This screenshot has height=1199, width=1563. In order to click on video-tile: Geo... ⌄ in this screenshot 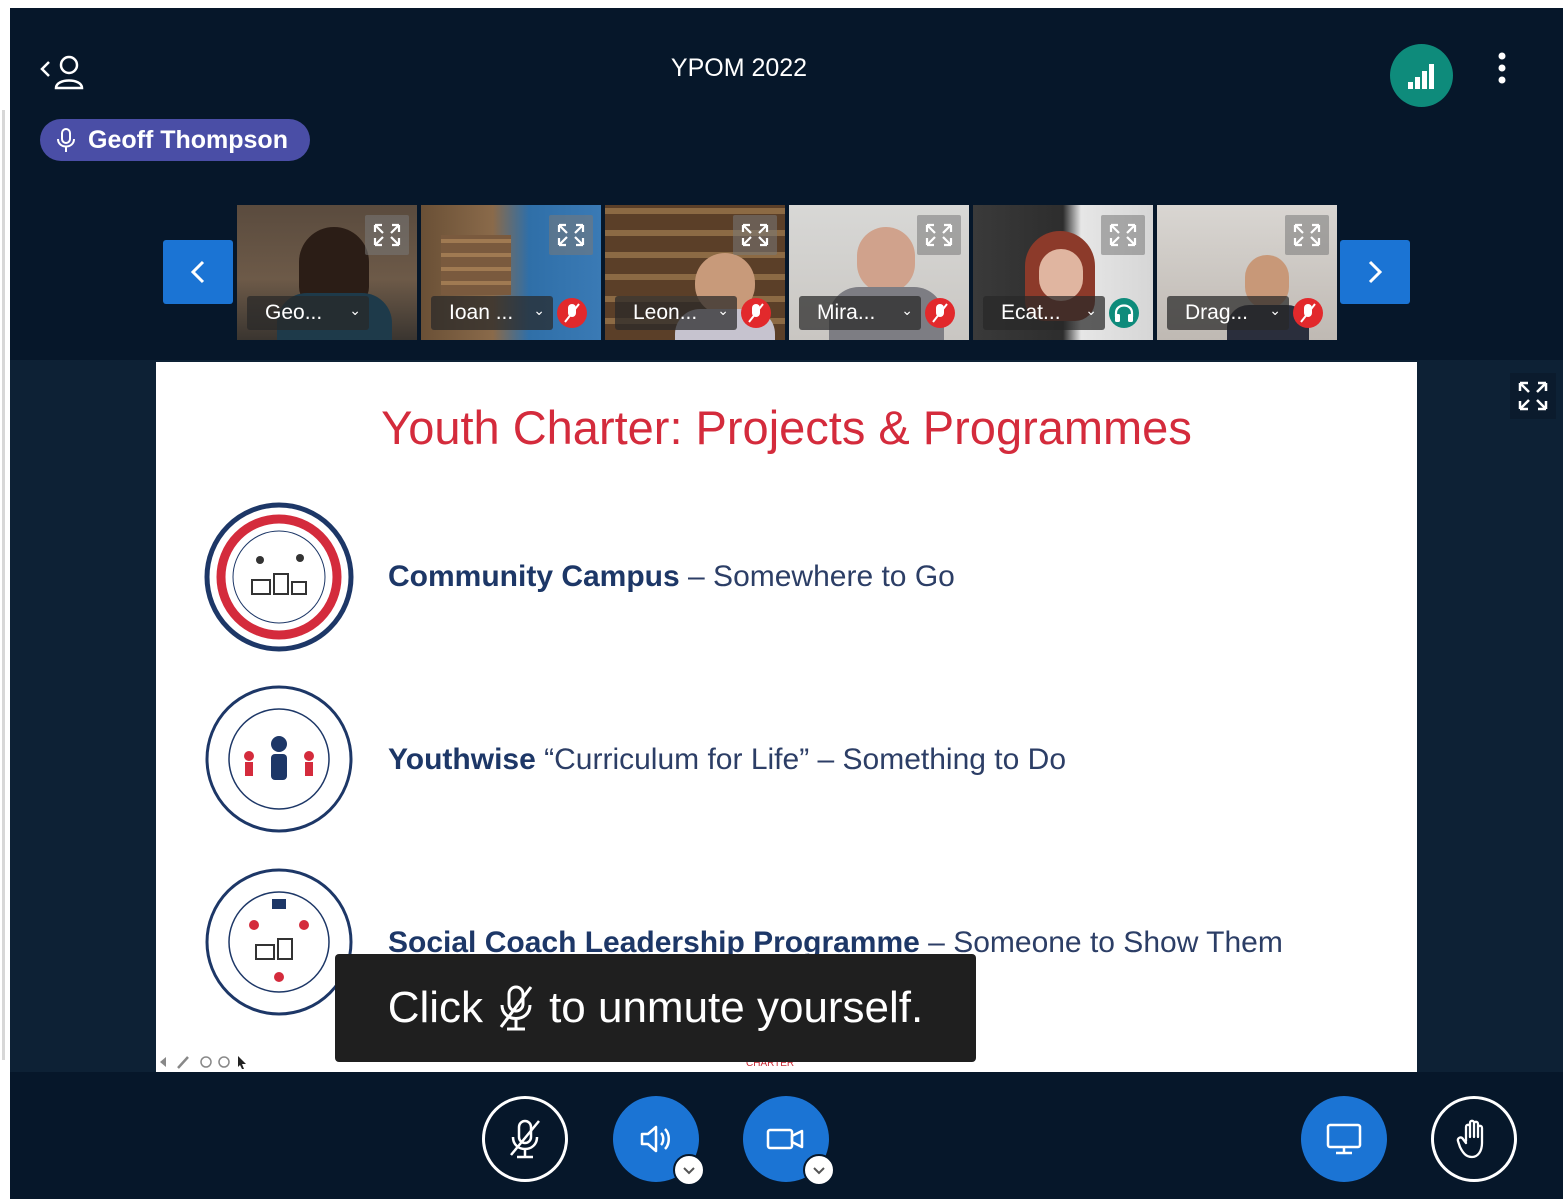, I will do `click(327, 272)`.